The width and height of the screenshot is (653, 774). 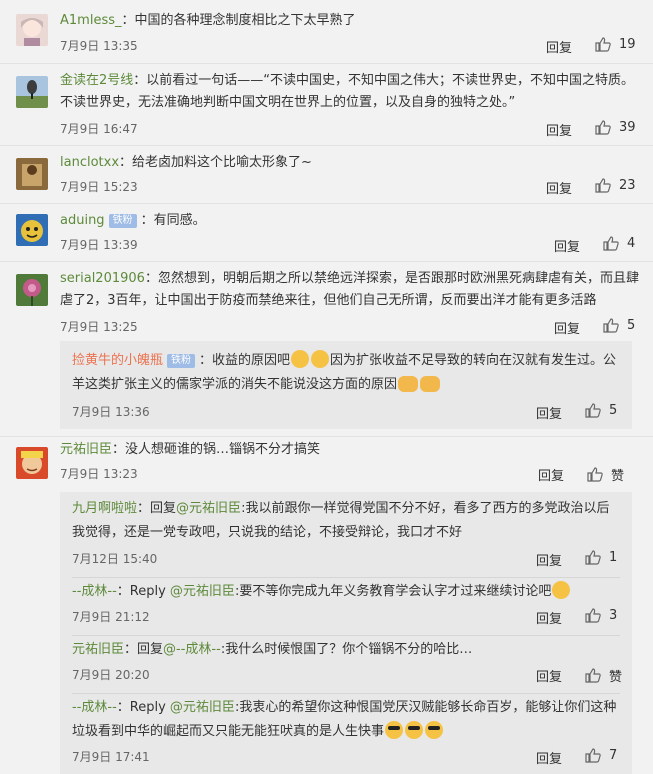 What do you see at coordinates (613, 755) in the screenshot?
I see `like-count: 7` at bounding box center [613, 755].